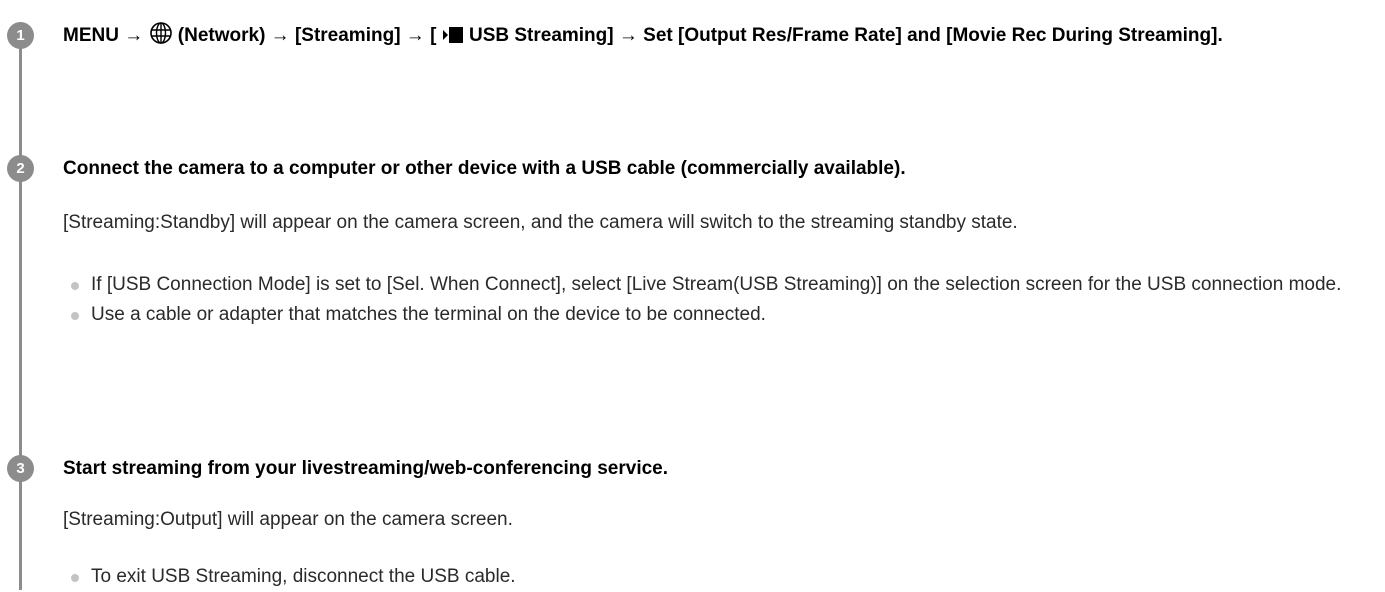  I want to click on step-3-number-badge: 3, so click(20, 468).